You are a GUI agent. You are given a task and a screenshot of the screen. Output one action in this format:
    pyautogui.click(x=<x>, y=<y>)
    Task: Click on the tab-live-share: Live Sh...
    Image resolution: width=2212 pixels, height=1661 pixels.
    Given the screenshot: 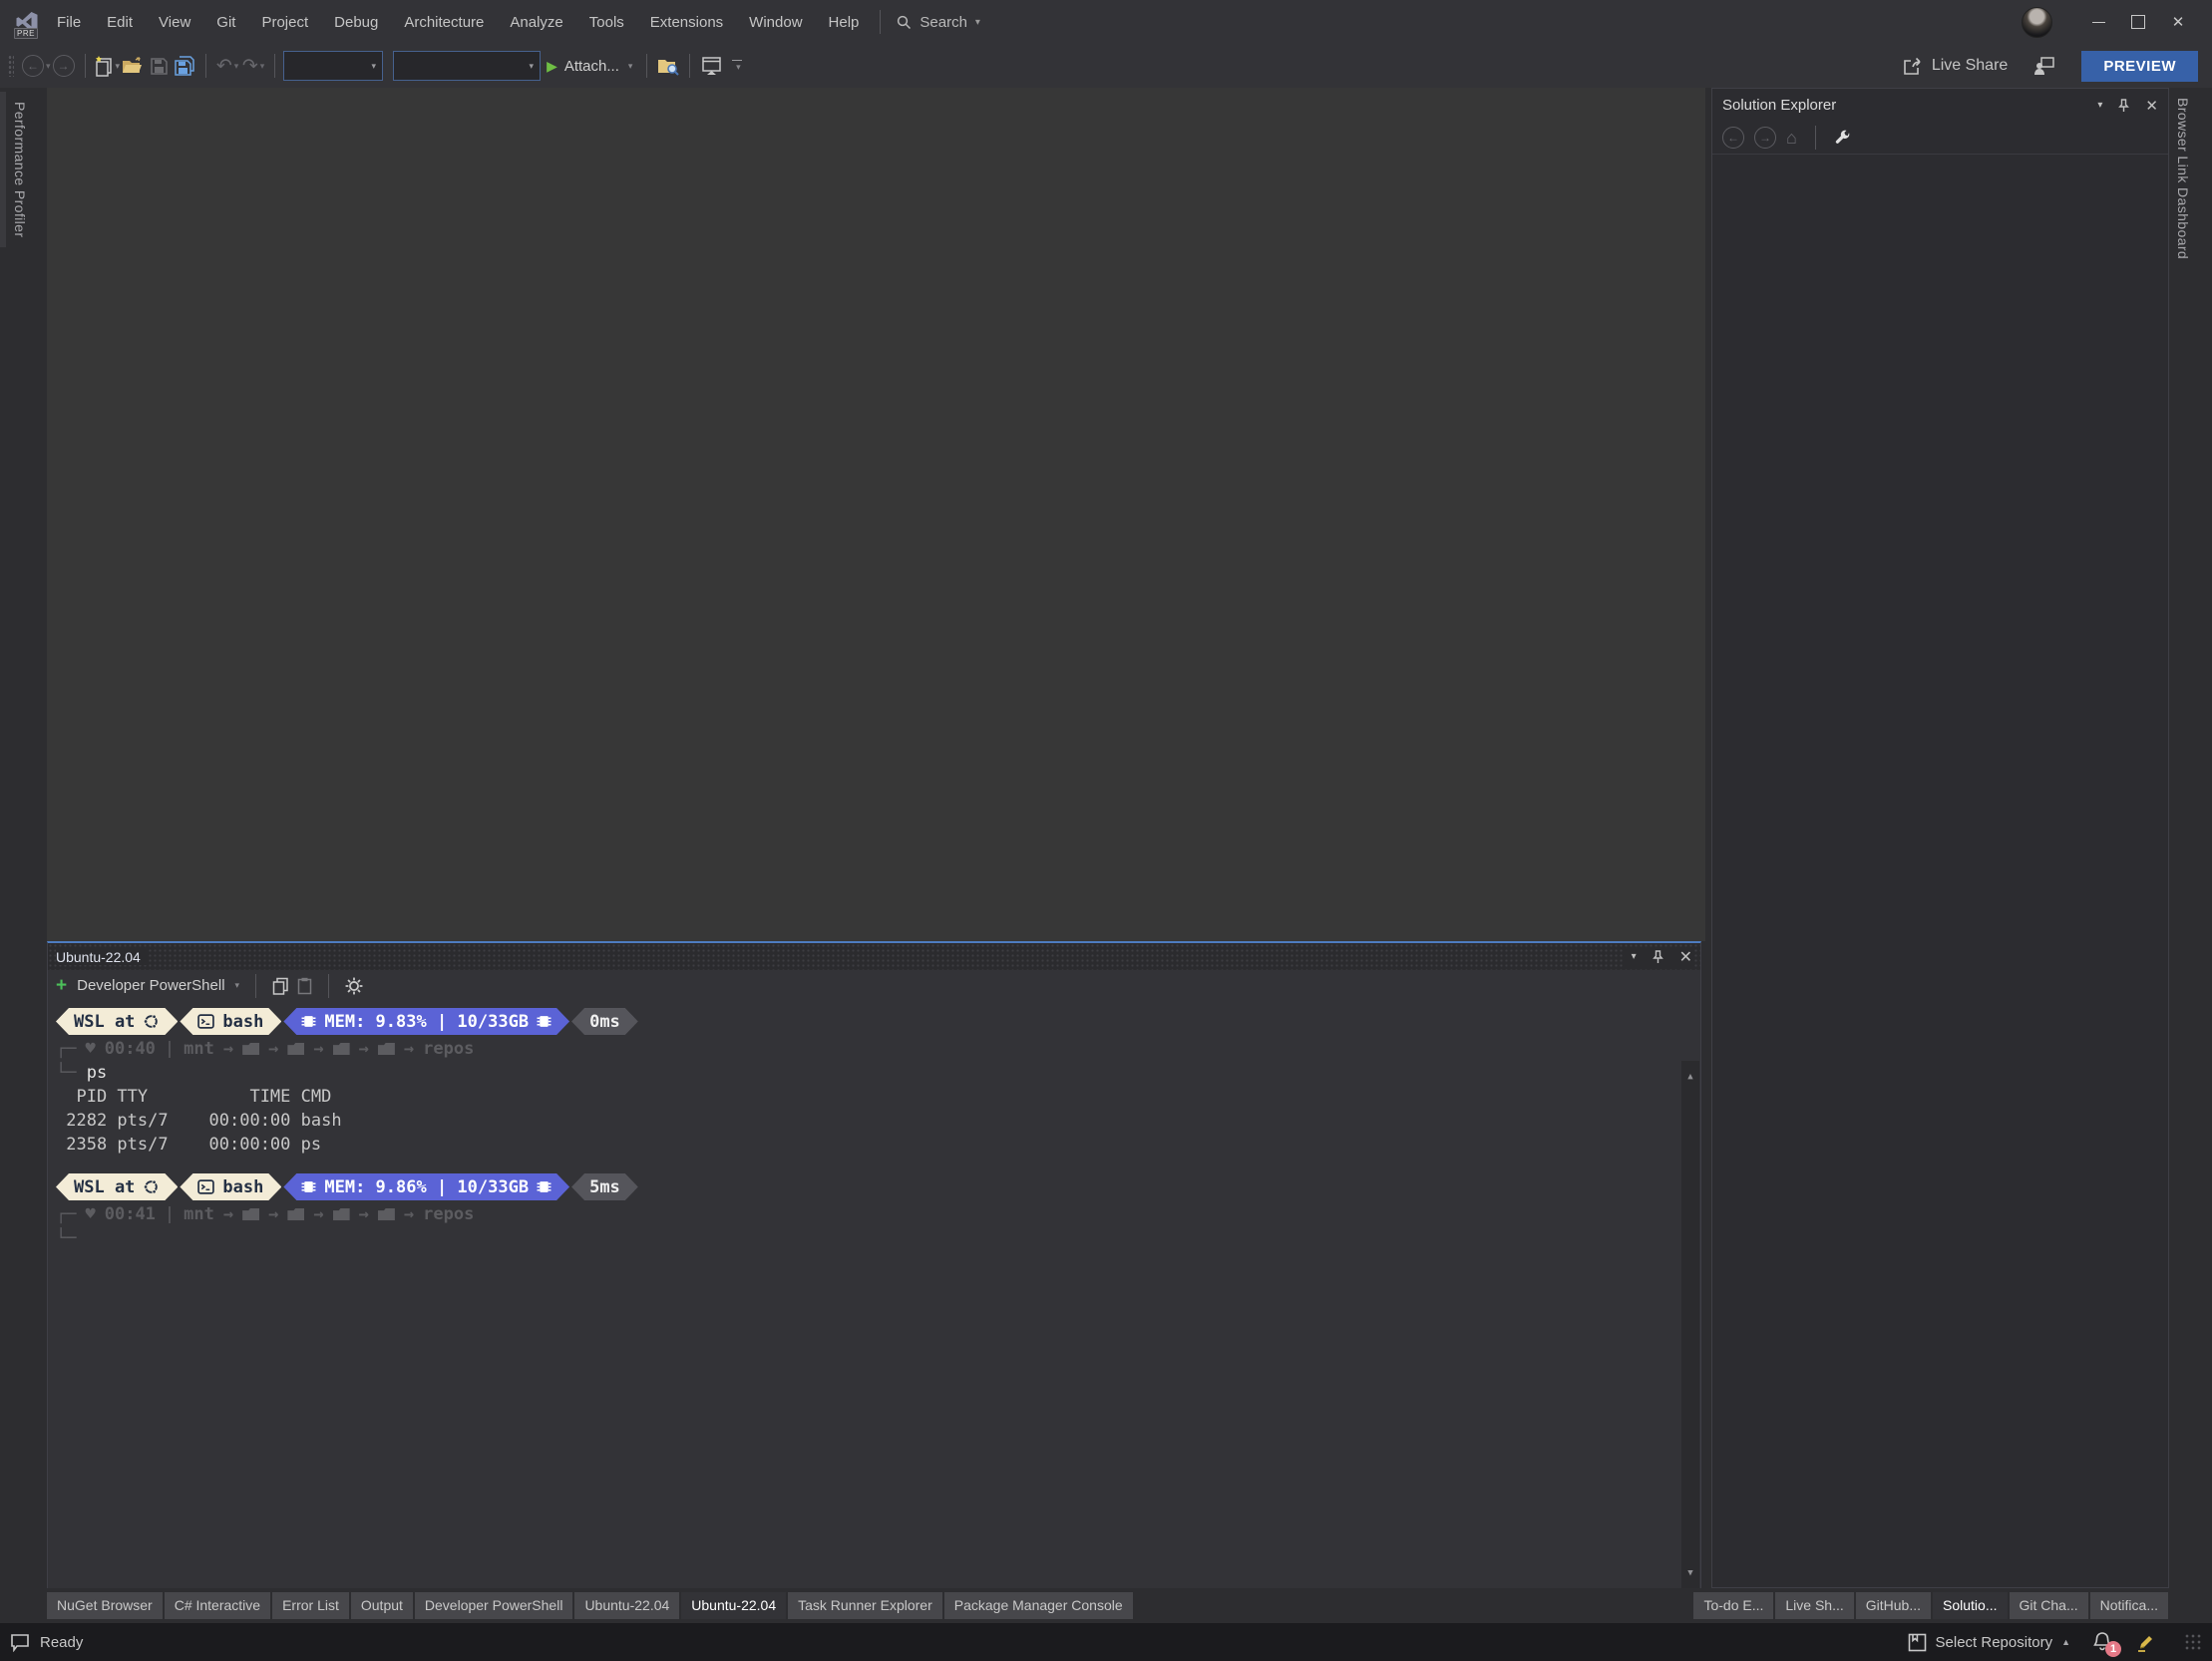 What is the action you would take?
    pyautogui.click(x=1814, y=1606)
    